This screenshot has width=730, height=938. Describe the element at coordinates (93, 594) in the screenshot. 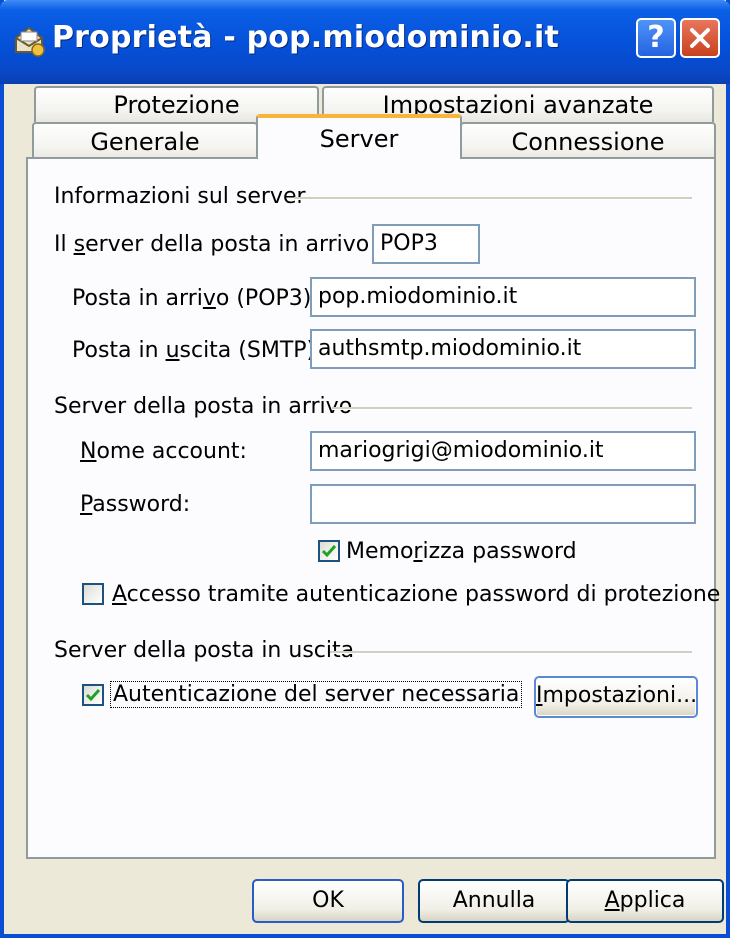

I see `spa-checkbox` at that location.